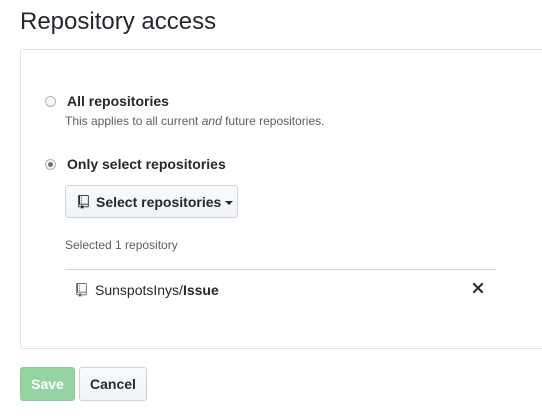  I want to click on select-repositories-label: Select repositories, so click(159, 201).